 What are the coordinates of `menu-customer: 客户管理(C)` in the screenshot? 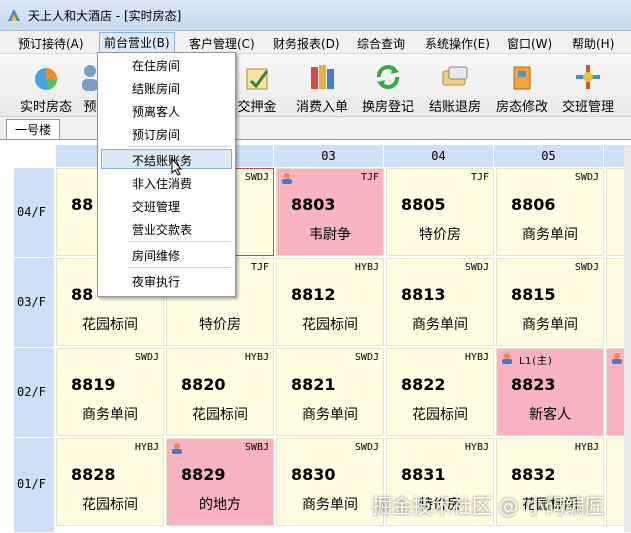 It's located at (222, 43).